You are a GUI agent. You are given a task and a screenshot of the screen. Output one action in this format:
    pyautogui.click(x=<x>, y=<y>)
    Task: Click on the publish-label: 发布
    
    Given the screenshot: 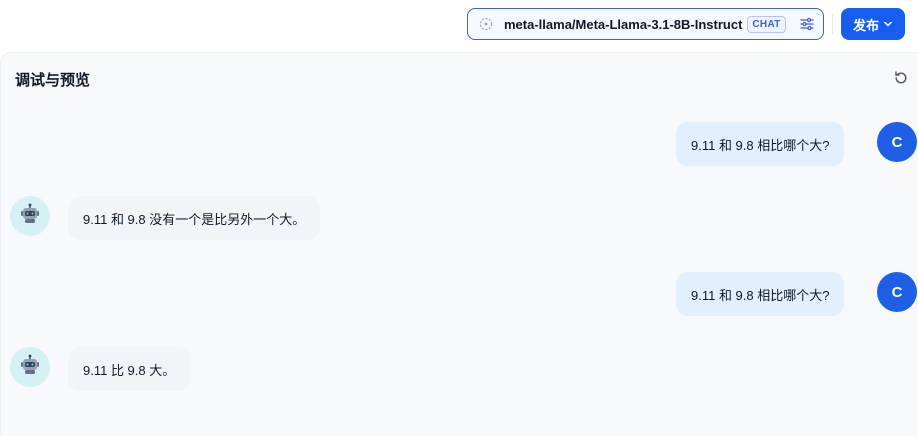 What is the action you would take?
    pyautogui.click(x=865, y=25)
    